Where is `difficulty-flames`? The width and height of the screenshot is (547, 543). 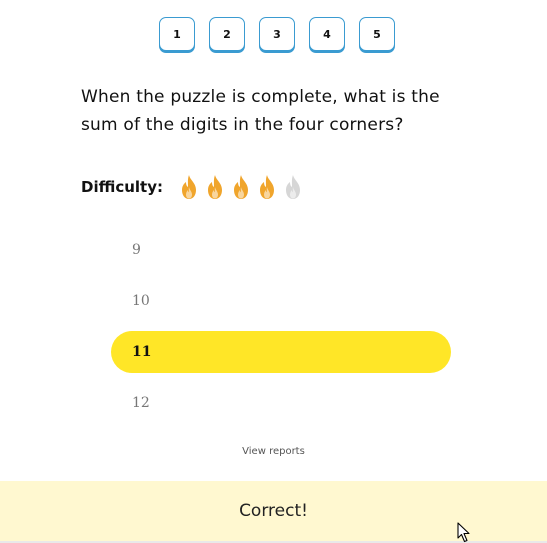 difficulty-flames is located at coordinates (241, 187).